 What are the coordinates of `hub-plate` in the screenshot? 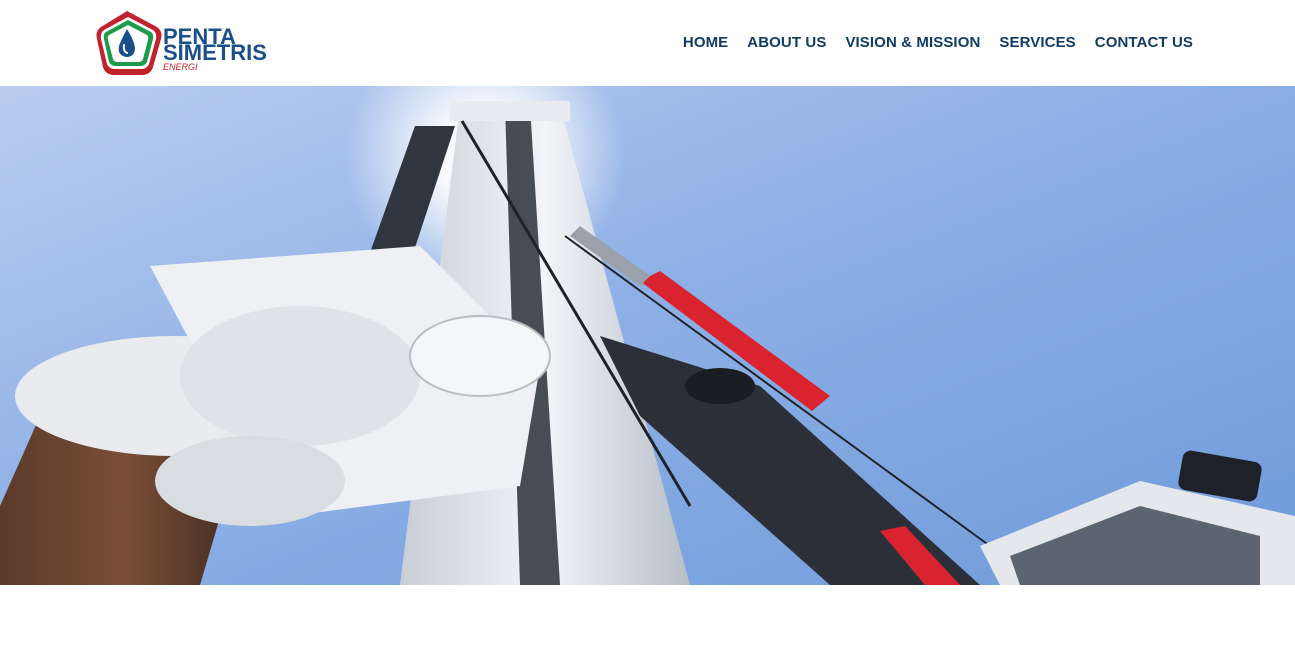 It's located at (480, 356).